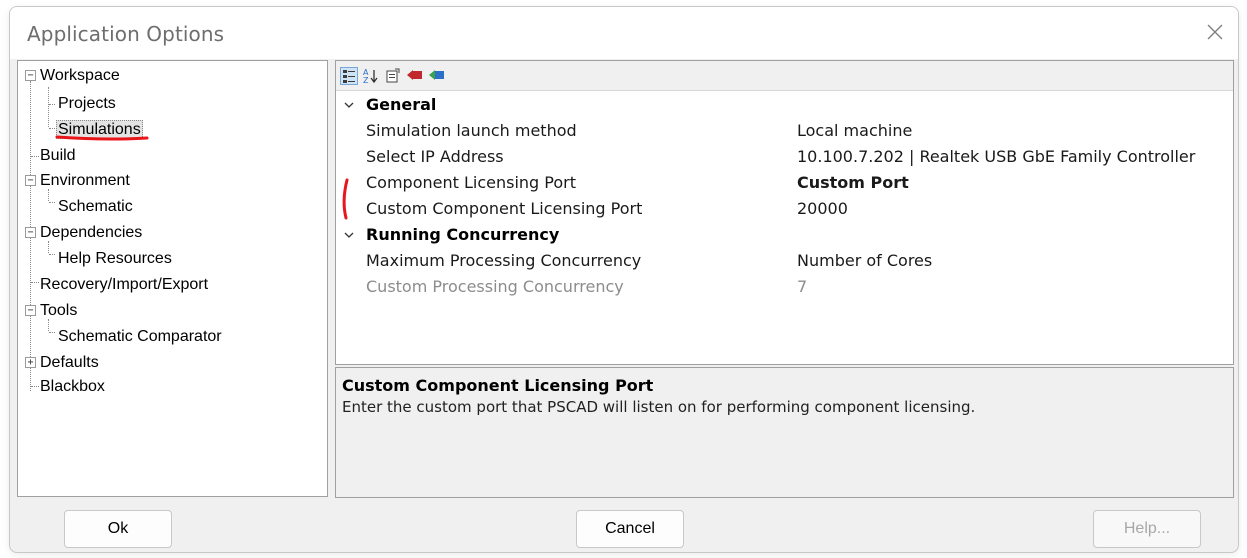  I want to click on tree-item-label: Schematic Comparator, so click(140, 336).